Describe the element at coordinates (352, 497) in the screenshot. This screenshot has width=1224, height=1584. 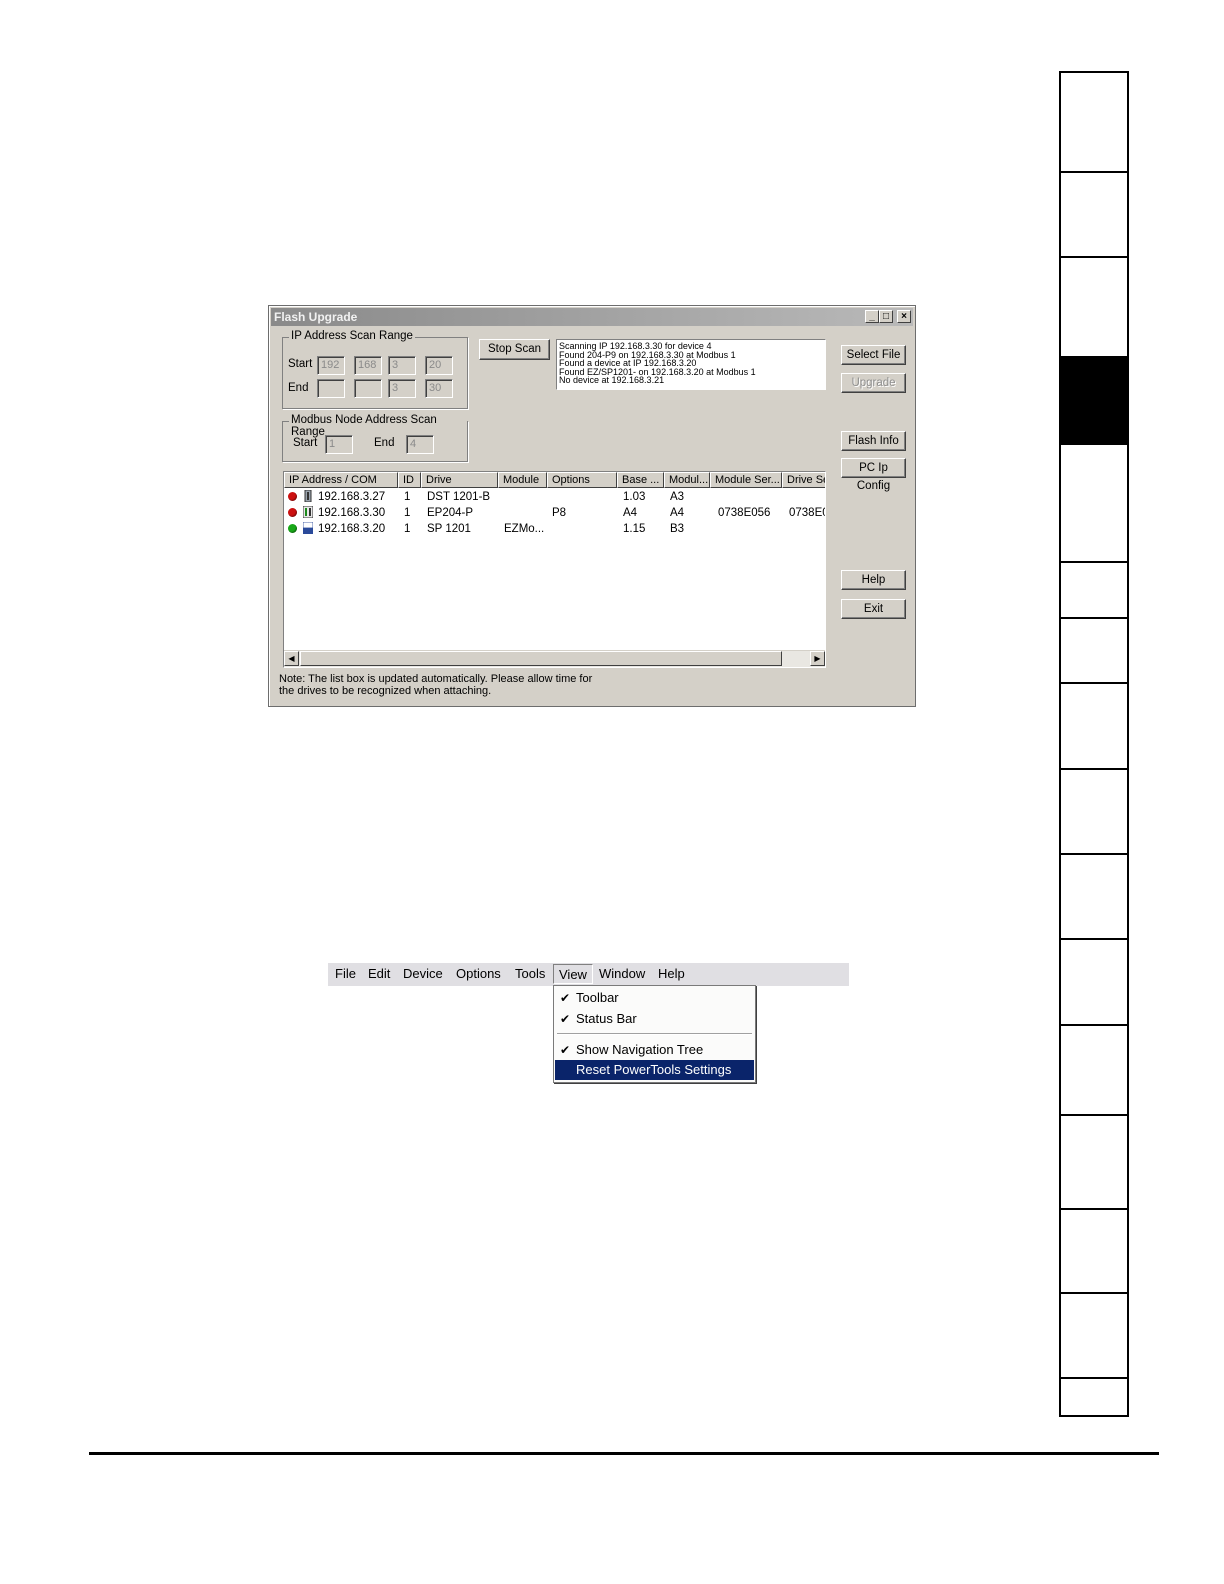
I see `cell-ip: 192.168.3.27` at that location.